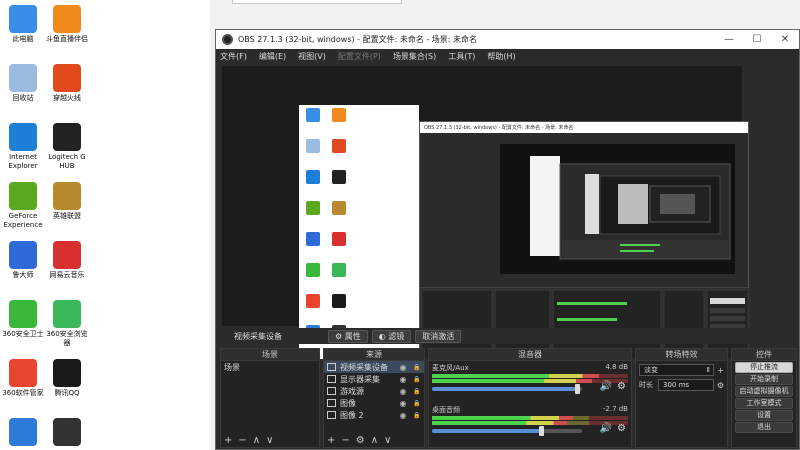 The height and width of the screenshot is (450, 800). Describe the element at coordinates (616, 367) in the screenshot. I see `channel-db: 4.8 dB` at that location.